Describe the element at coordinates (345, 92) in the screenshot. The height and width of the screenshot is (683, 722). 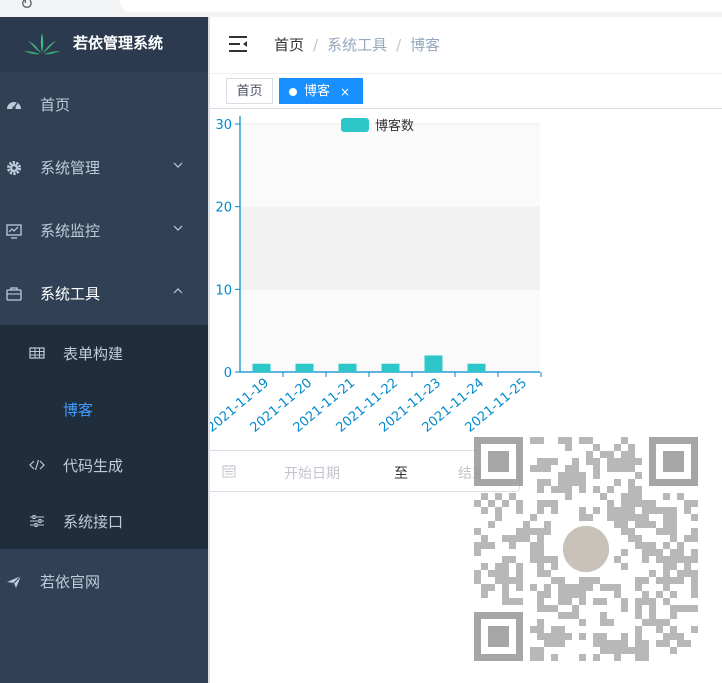
I see `close-icon: ×` at that location.